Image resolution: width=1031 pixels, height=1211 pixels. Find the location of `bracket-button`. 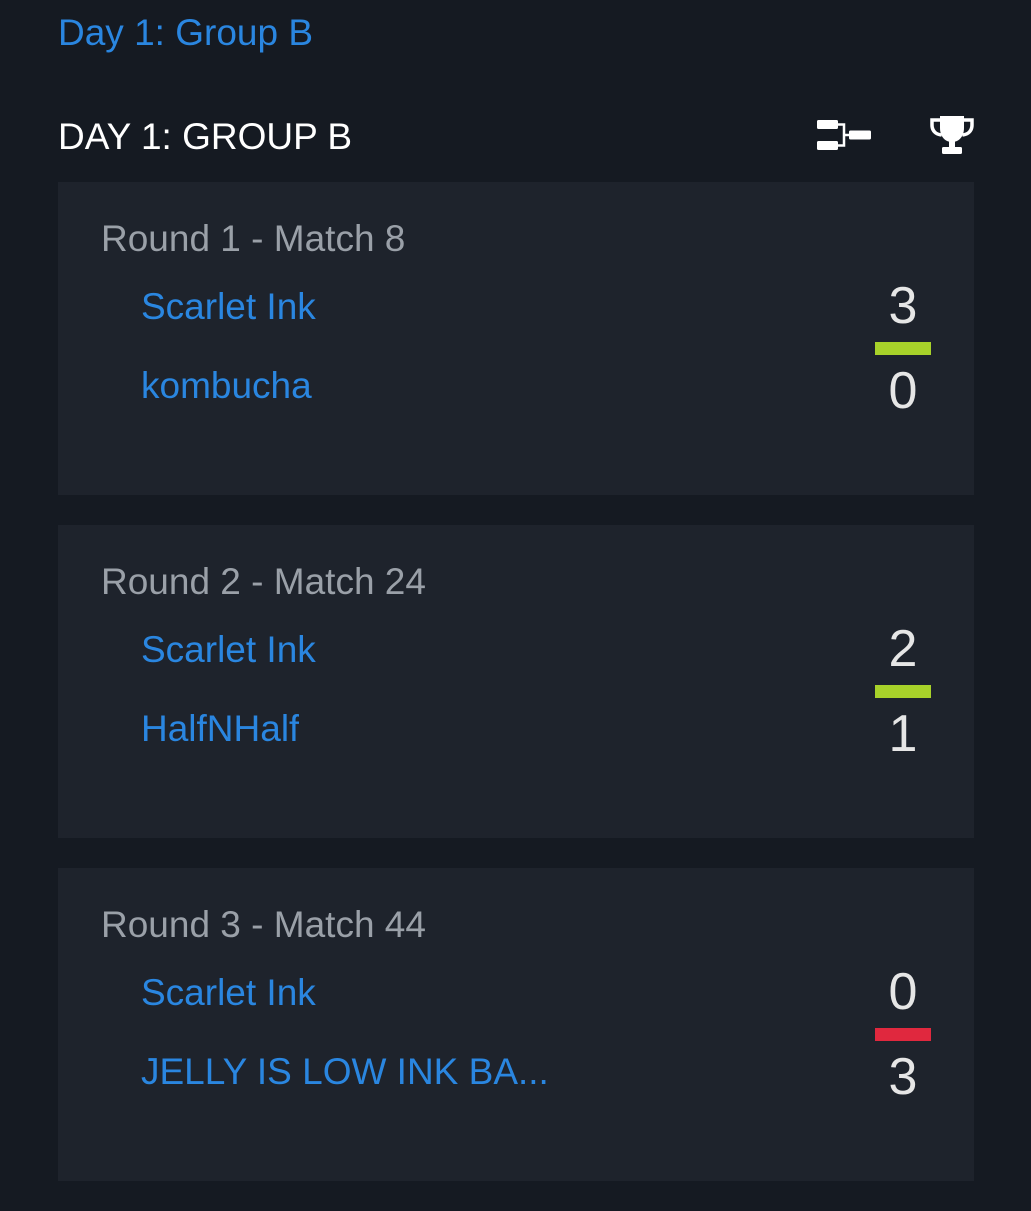

bracket-button is located at coordinates (844, 135).